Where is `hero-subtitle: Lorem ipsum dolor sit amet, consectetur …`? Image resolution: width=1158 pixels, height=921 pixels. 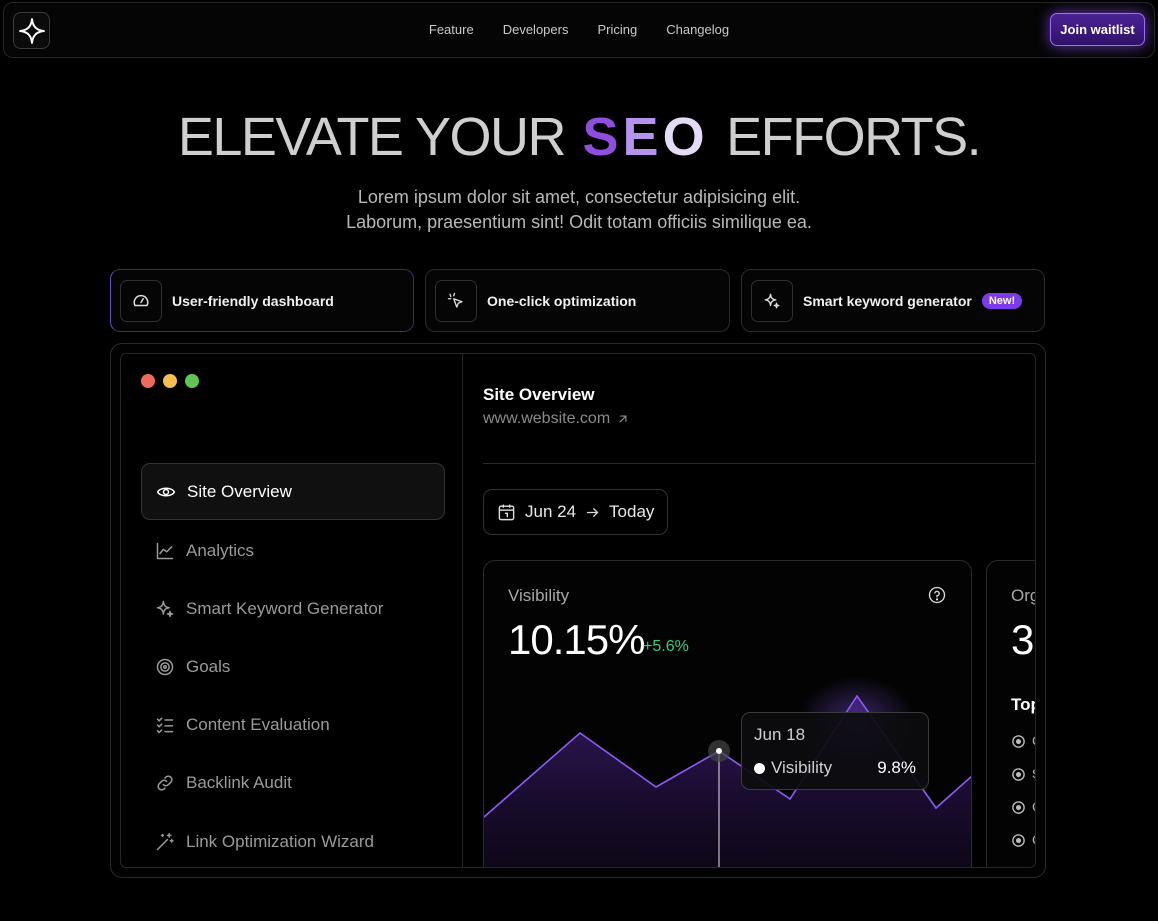
hero-subtitle: Lorem ipsum dolor sit amet, consectetur … is located at coordinates (579, 210).